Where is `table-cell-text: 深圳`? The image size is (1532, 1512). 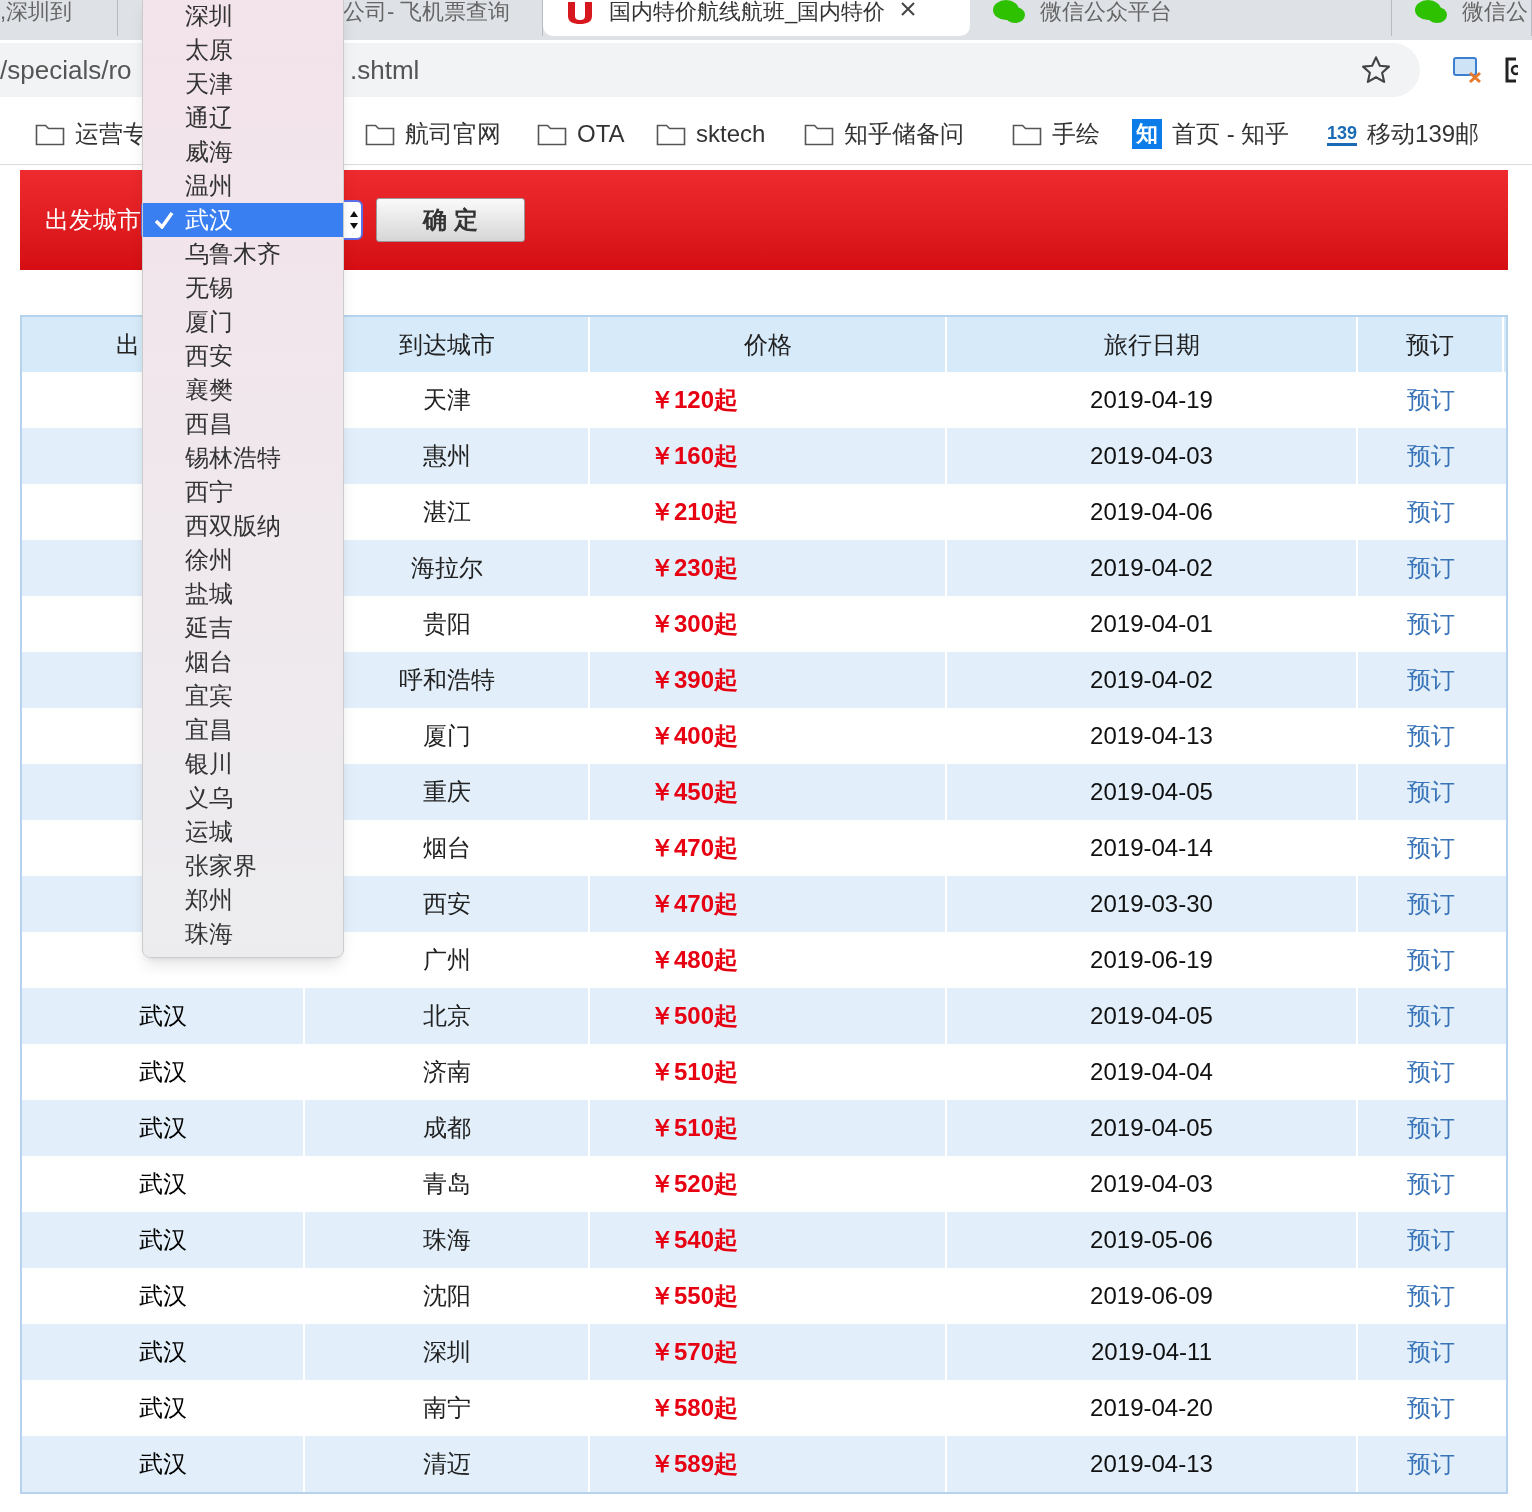
table-cell-text: 深圳 is located at coordinates (446, 1352).